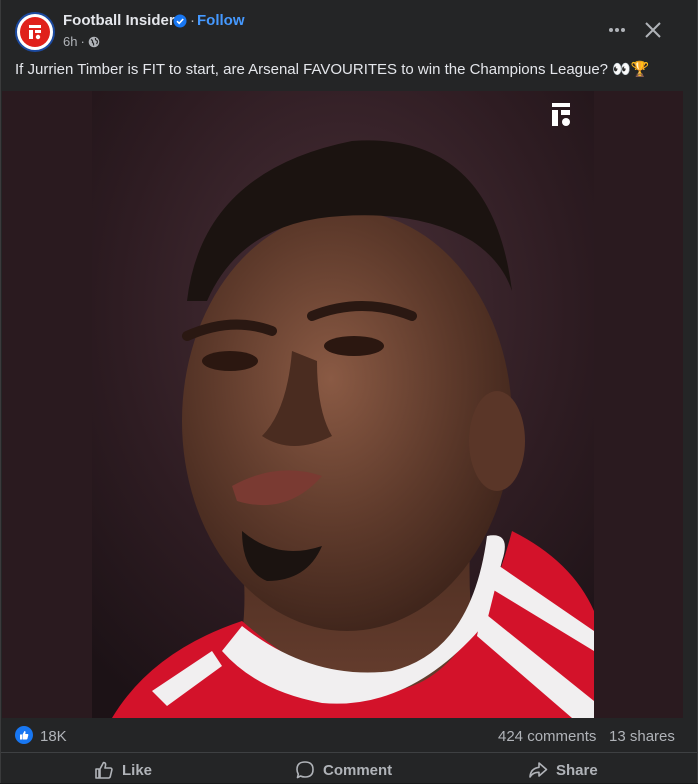  What do you see at coordinates (53, 736) in the screenshot?
I see `reactions-count: 18K` at bounding box center [53, 736].